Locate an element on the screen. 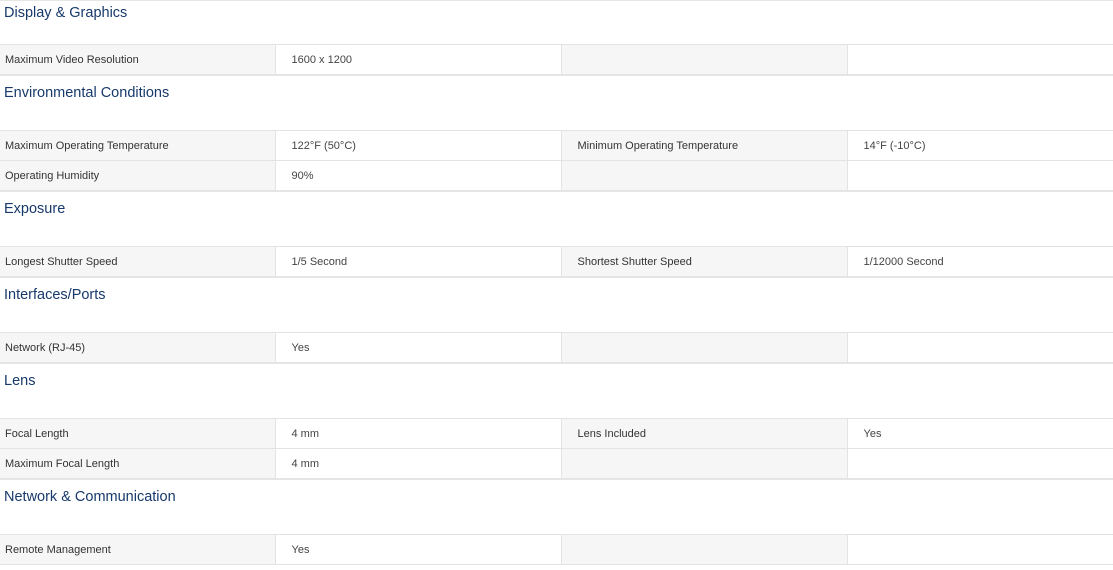 The height and width of the screenshot is (570, 1113). spec-label: Maximum Operating Temperature is located at coordinates (137, 145).